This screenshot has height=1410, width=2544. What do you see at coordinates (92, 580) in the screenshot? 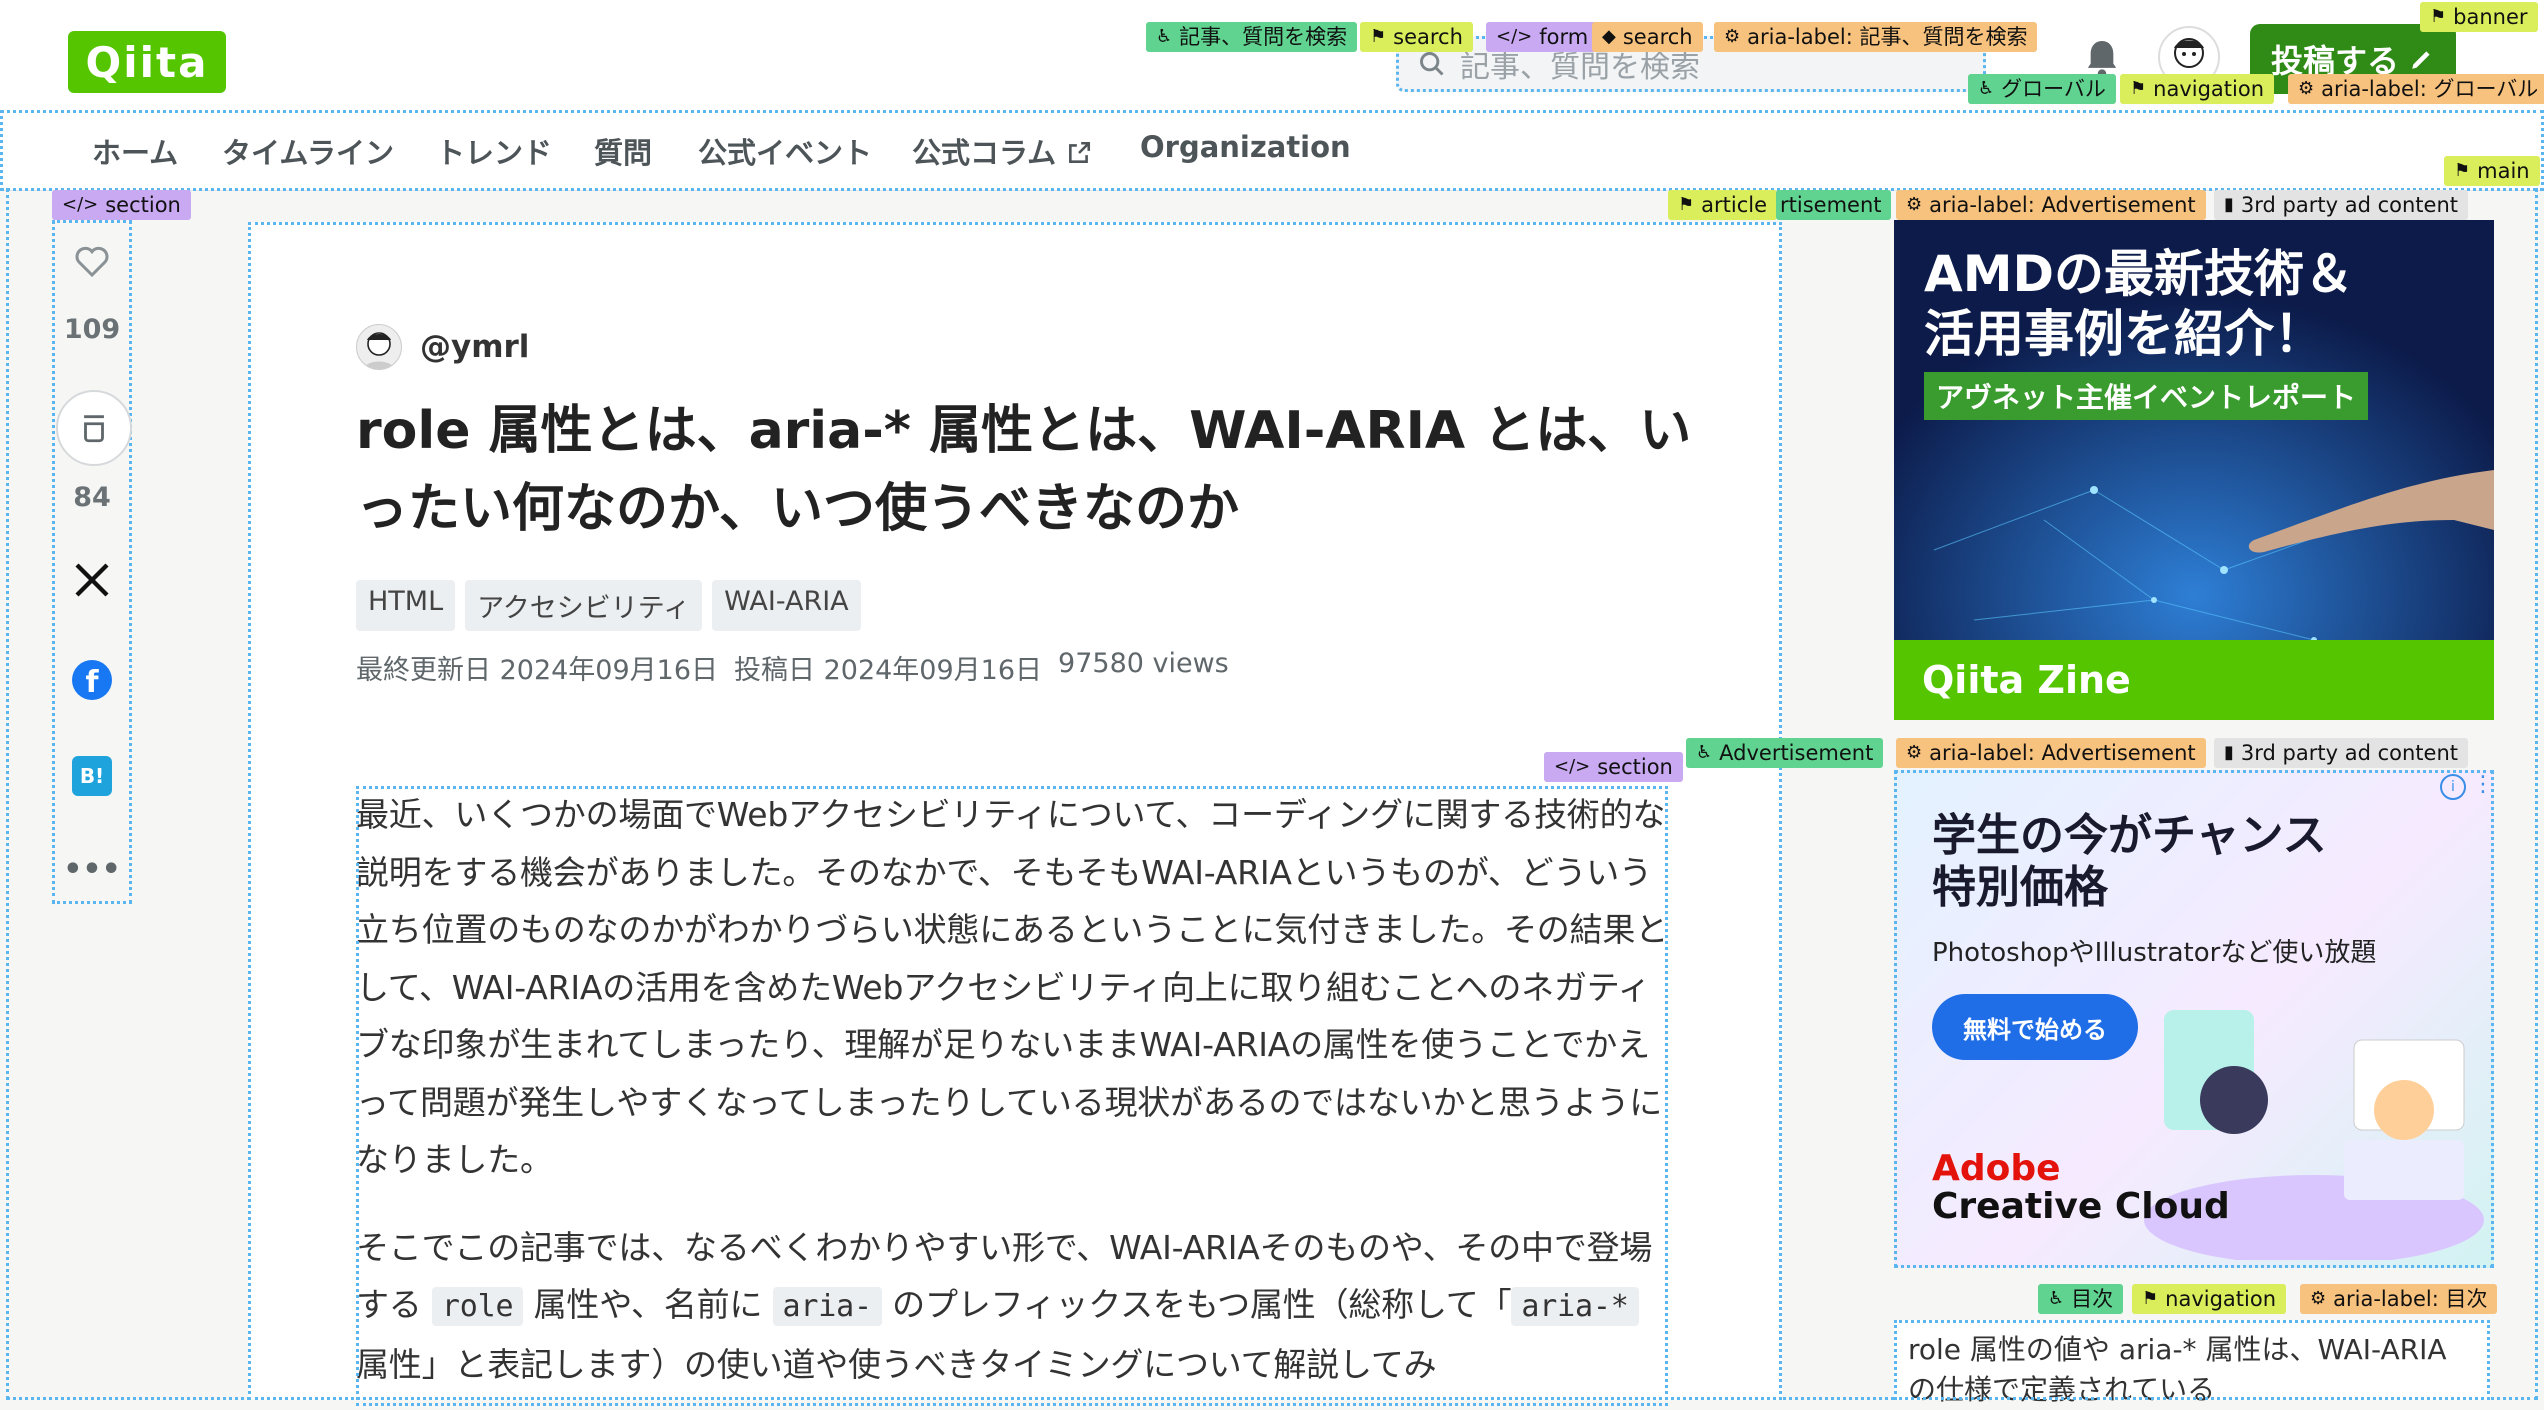
I see `x-share-icon` at bounding box center [92, 580].